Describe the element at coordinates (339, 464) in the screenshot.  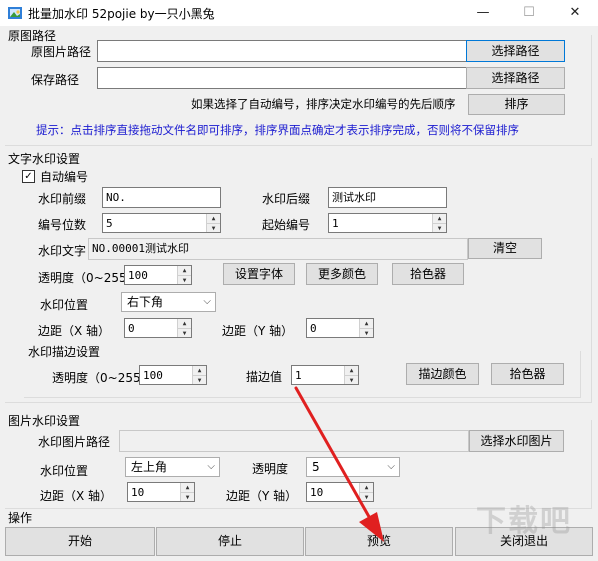
I see `annotation-arrow` at that location.